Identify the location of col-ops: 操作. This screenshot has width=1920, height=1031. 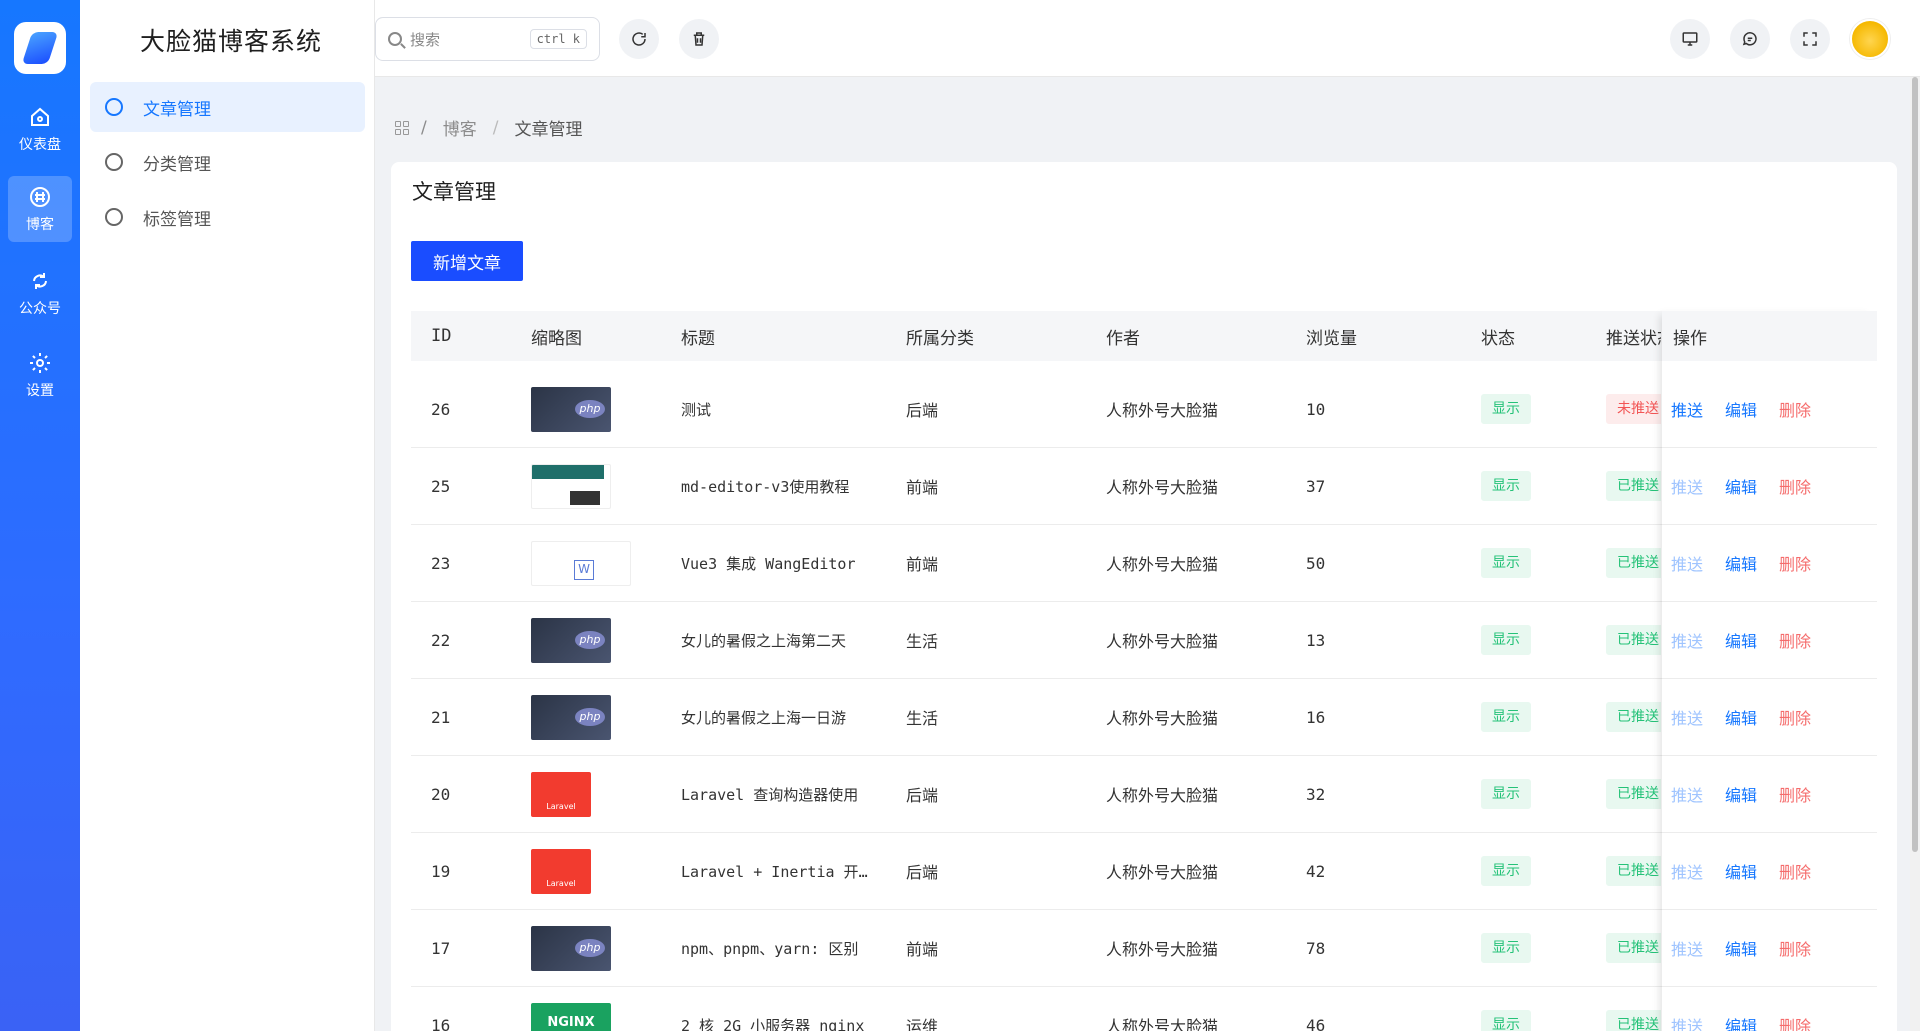
(1690, 338).